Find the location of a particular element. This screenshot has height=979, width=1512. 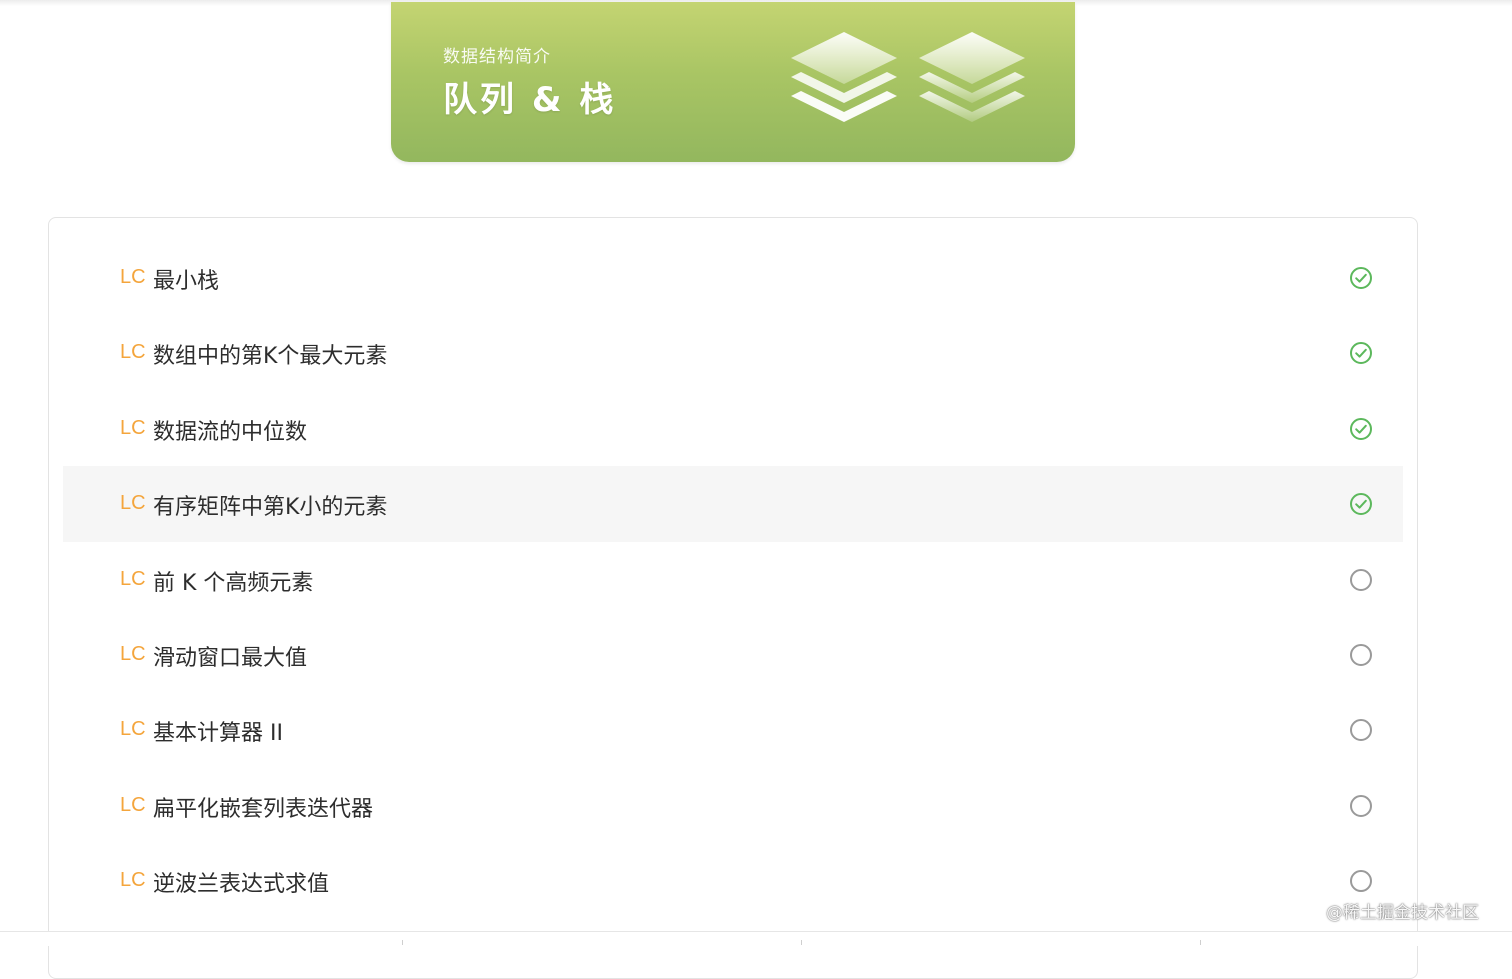

problem-row: LC 数据流的中位数 is located at coordinates (733, 428).